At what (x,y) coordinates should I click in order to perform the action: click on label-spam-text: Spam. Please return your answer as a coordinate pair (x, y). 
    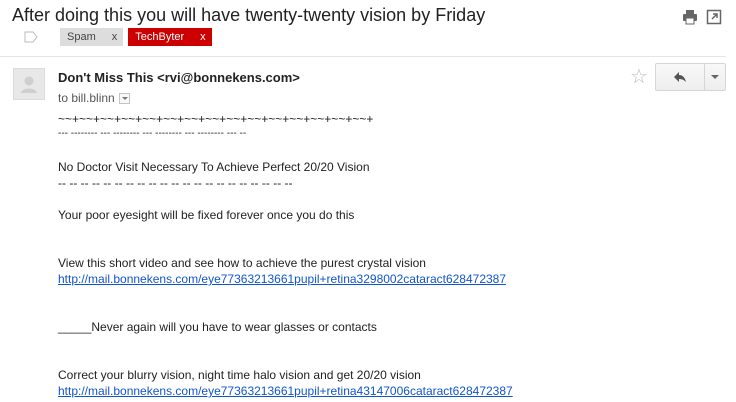
    Looking at the image, I should click on (81, 37).